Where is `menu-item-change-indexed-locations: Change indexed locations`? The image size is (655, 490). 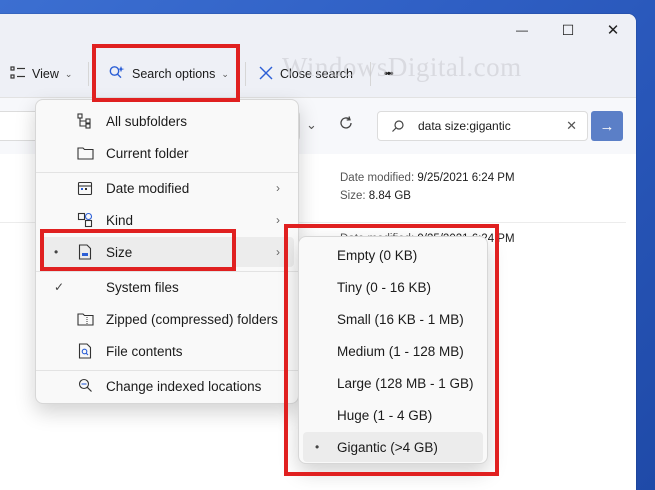
menu-item-change-indexed-locations: Change indexed locations is located at coordinates (167, 386).